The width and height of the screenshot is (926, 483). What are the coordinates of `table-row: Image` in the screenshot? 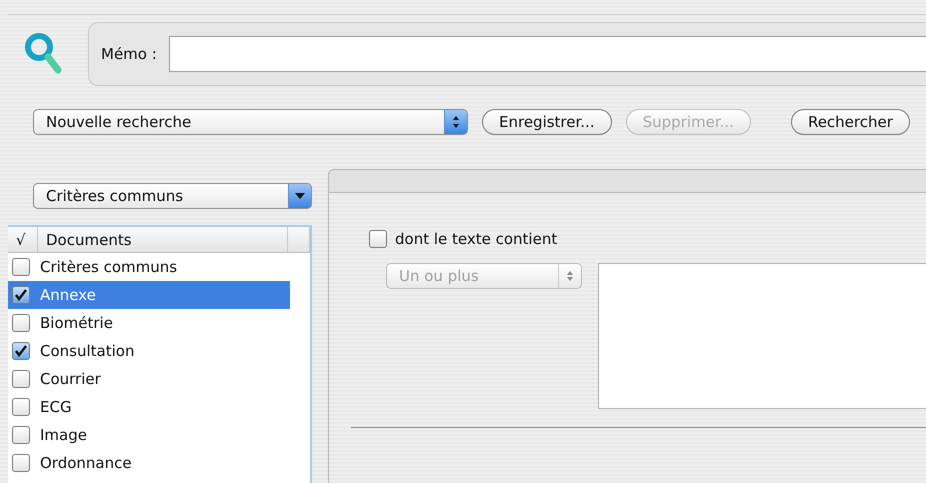 It's located at (149, 435).